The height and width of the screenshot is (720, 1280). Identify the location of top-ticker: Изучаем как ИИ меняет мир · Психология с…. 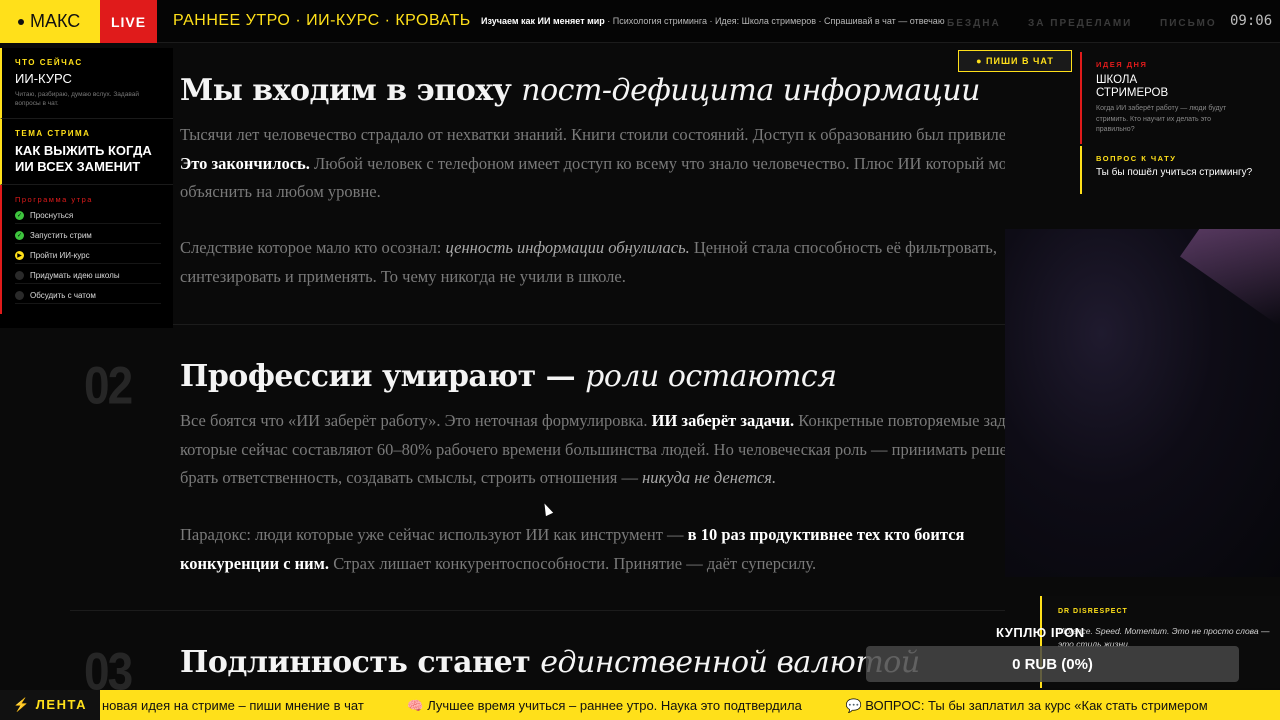
(713, 21).